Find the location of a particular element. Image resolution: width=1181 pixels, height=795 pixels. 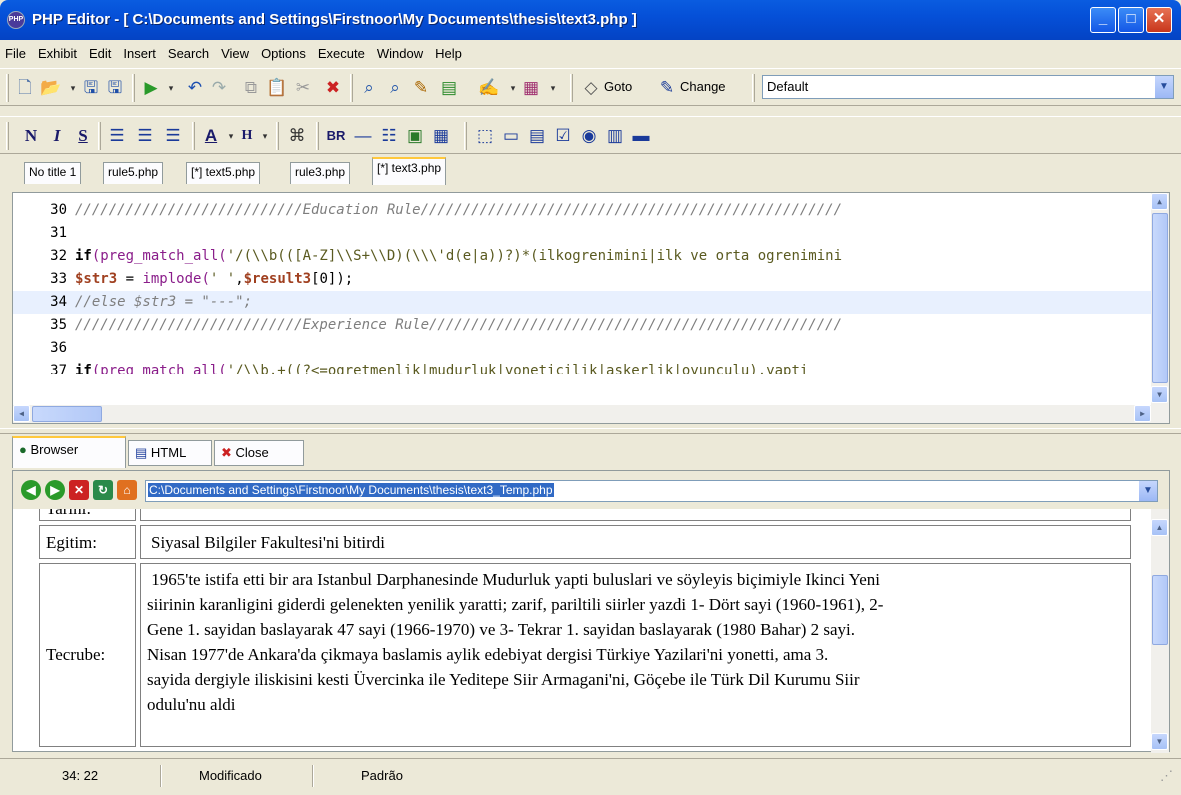

color-dropdown-icon: ▾ is located at coordinates (553, 88).